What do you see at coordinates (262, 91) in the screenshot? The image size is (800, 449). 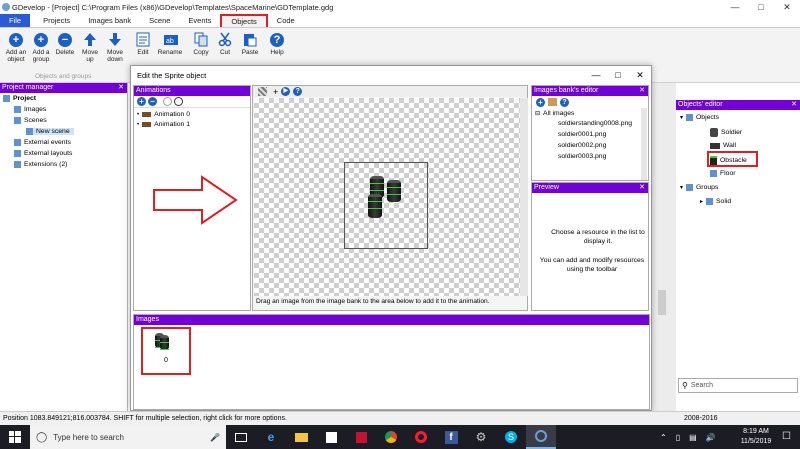 I see `grid-icon` at bounding box center [262, 91].